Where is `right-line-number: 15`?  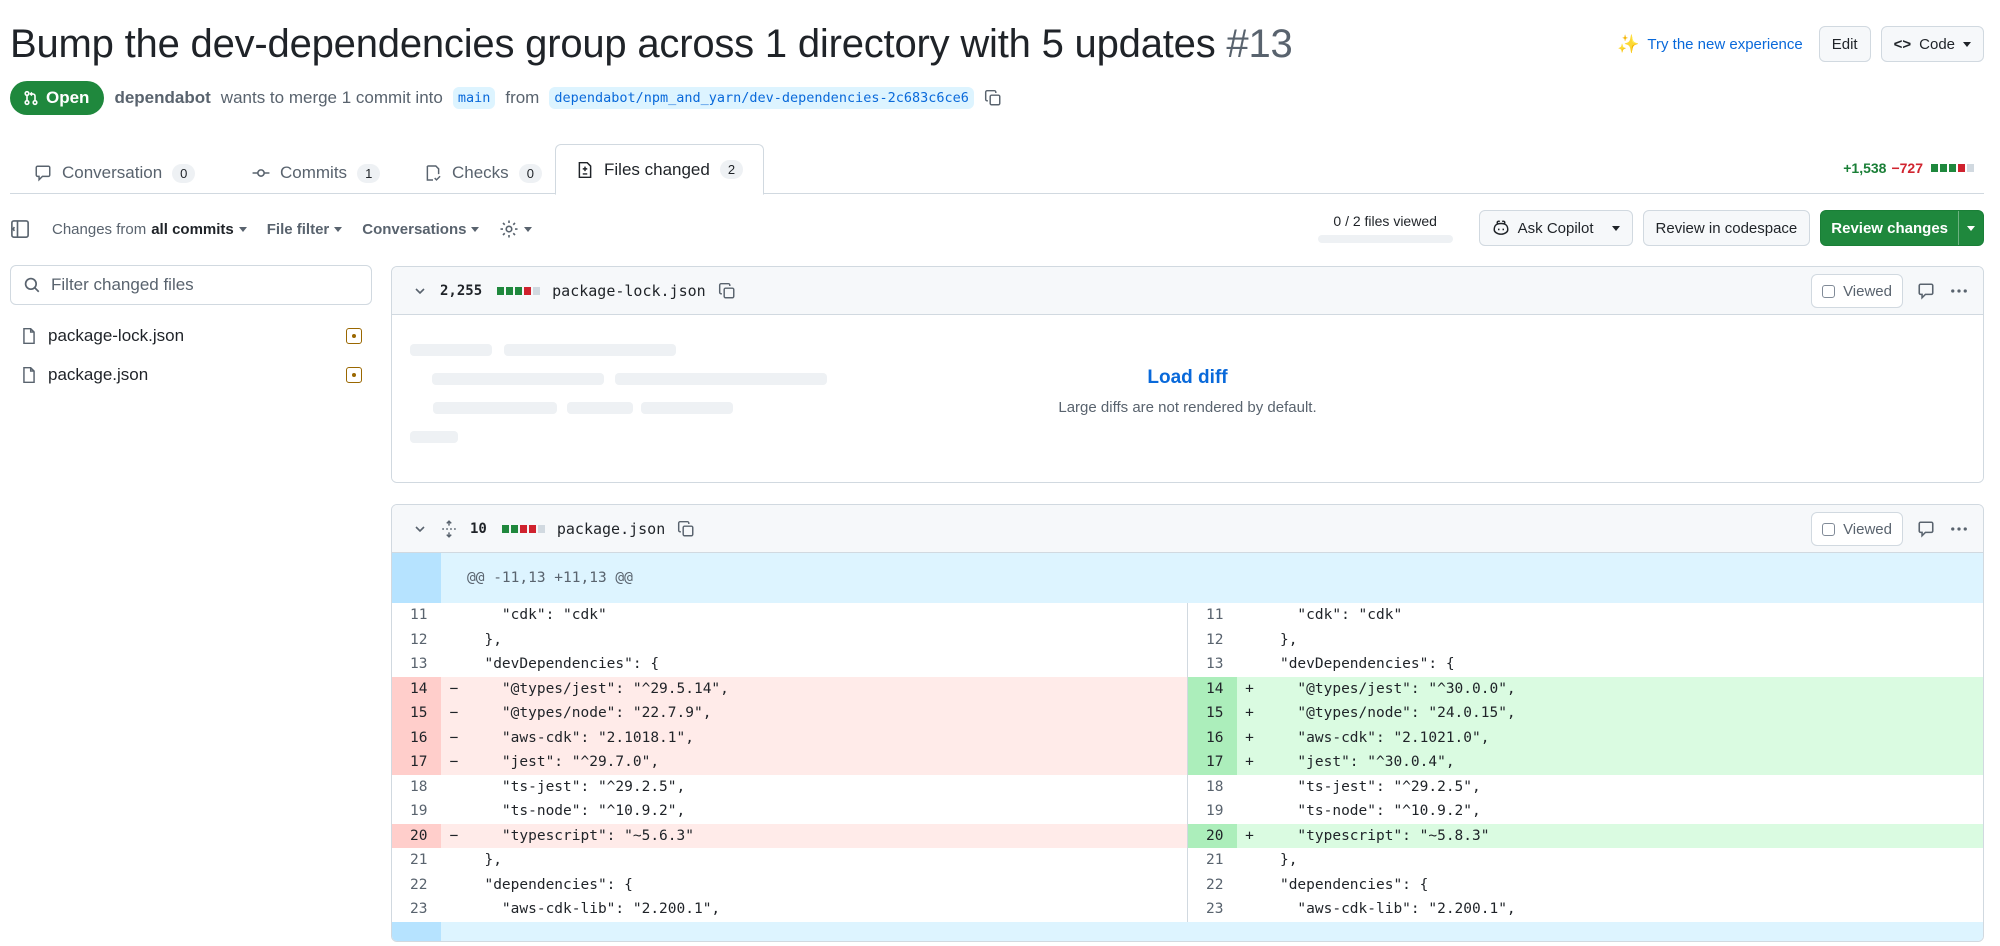
right-line-number: 15 is located at coordinates (1212, 713).